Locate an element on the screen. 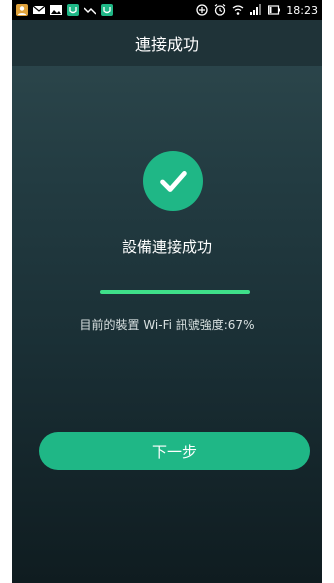 This screenshot has height=583, width=334. next-step-button-label: 下一步 is located at coordinates (174, 451).